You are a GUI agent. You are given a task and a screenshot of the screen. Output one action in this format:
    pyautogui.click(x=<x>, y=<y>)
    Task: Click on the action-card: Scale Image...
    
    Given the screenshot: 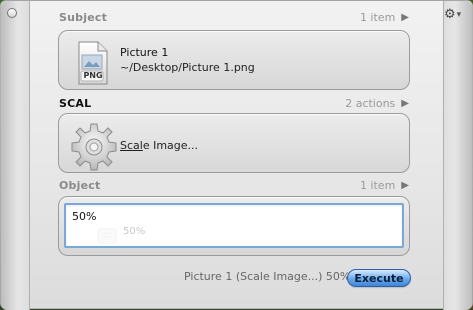 What is the action you would take?
    pyautogui.click(x=234, y=143)
    